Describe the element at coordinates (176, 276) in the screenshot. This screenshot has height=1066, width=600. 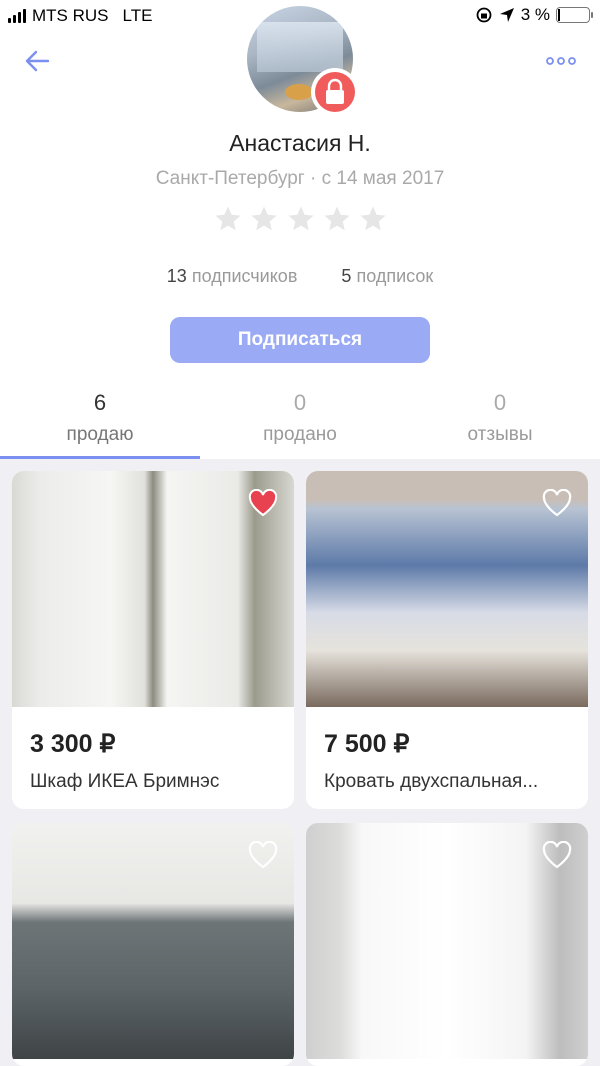
I see `followers-count: 13` at that location.